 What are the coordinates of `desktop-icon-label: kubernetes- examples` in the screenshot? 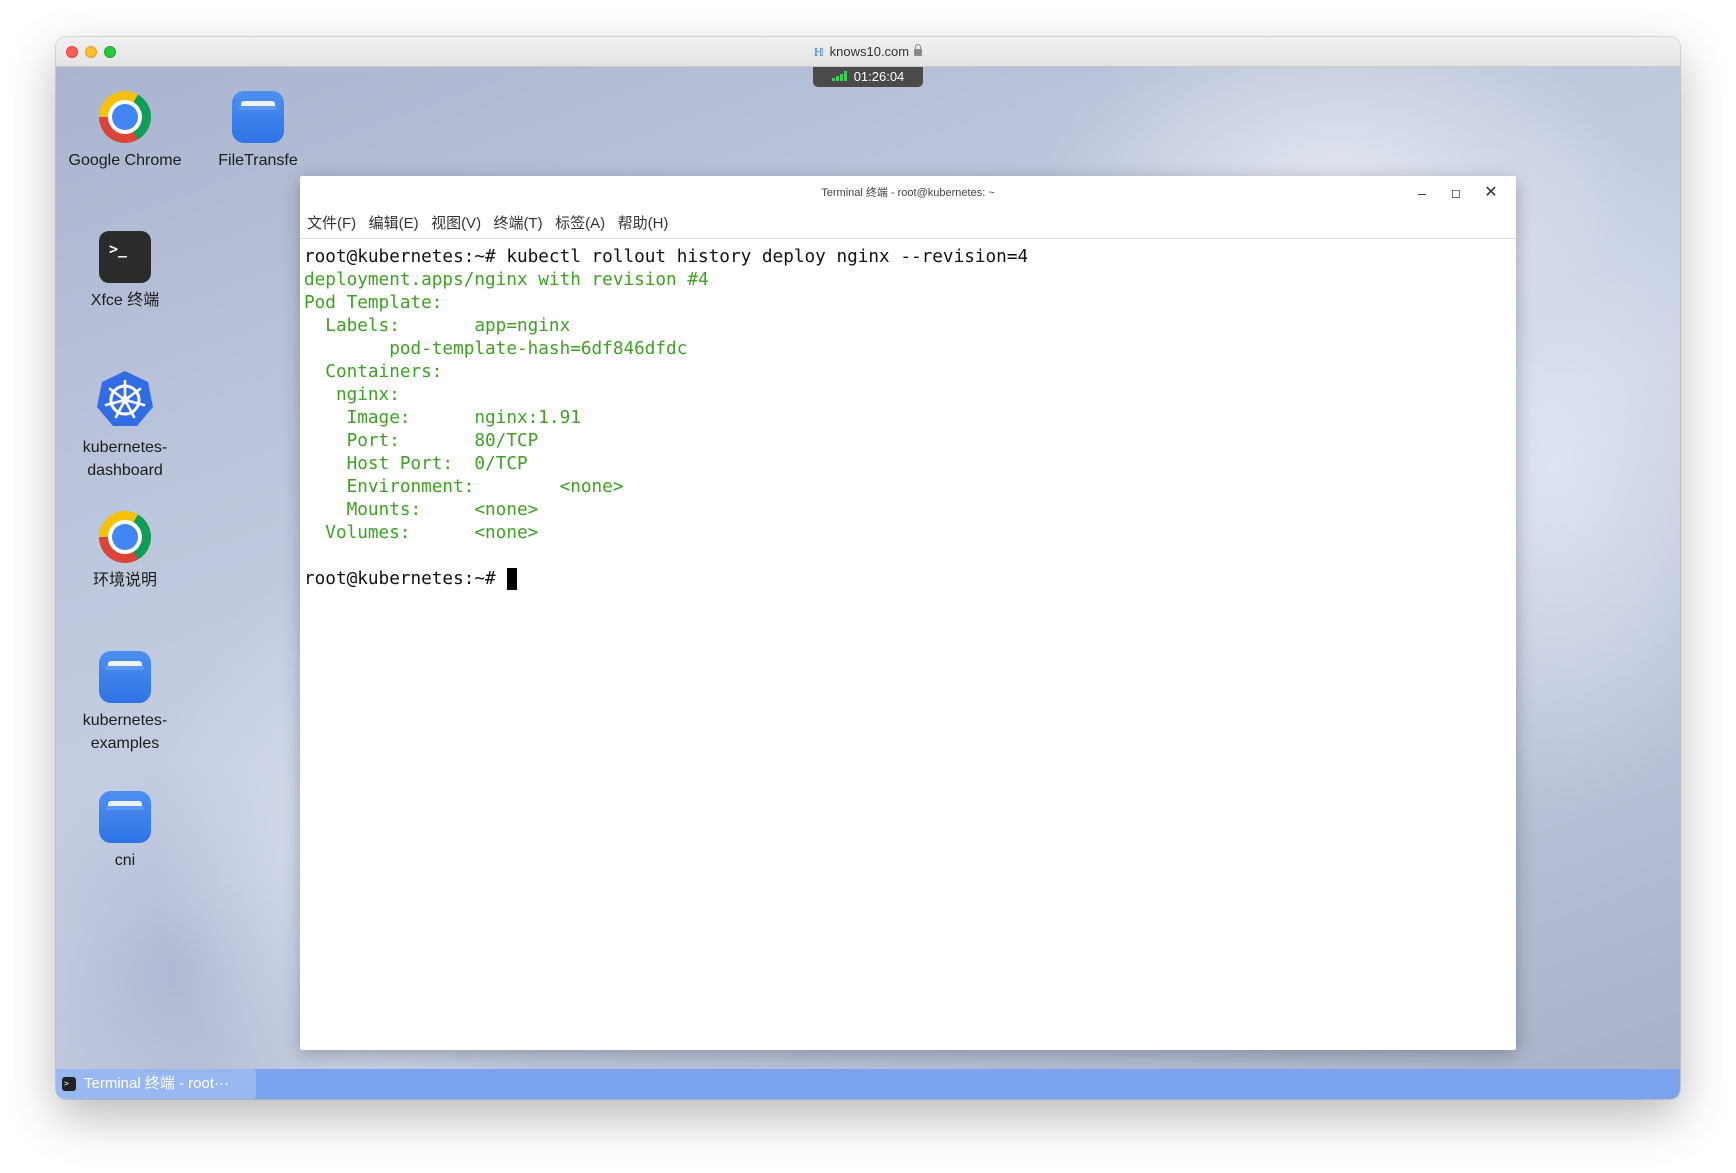 It's located at (125, 732).